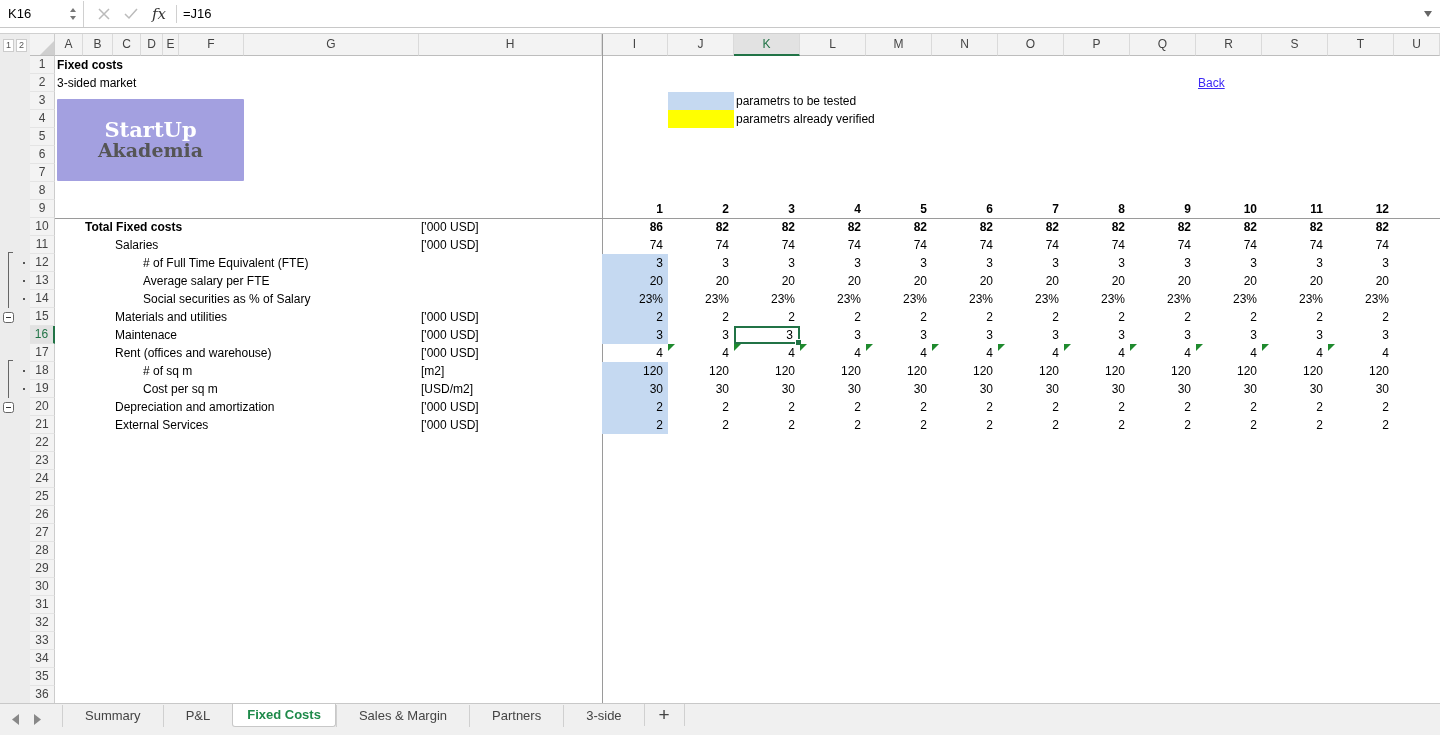 This screenshot has width=1440, height=735. Describe the element at coordinates (180, 389) in the screenshot. I see `row-label: Cost per sq m` at that location.